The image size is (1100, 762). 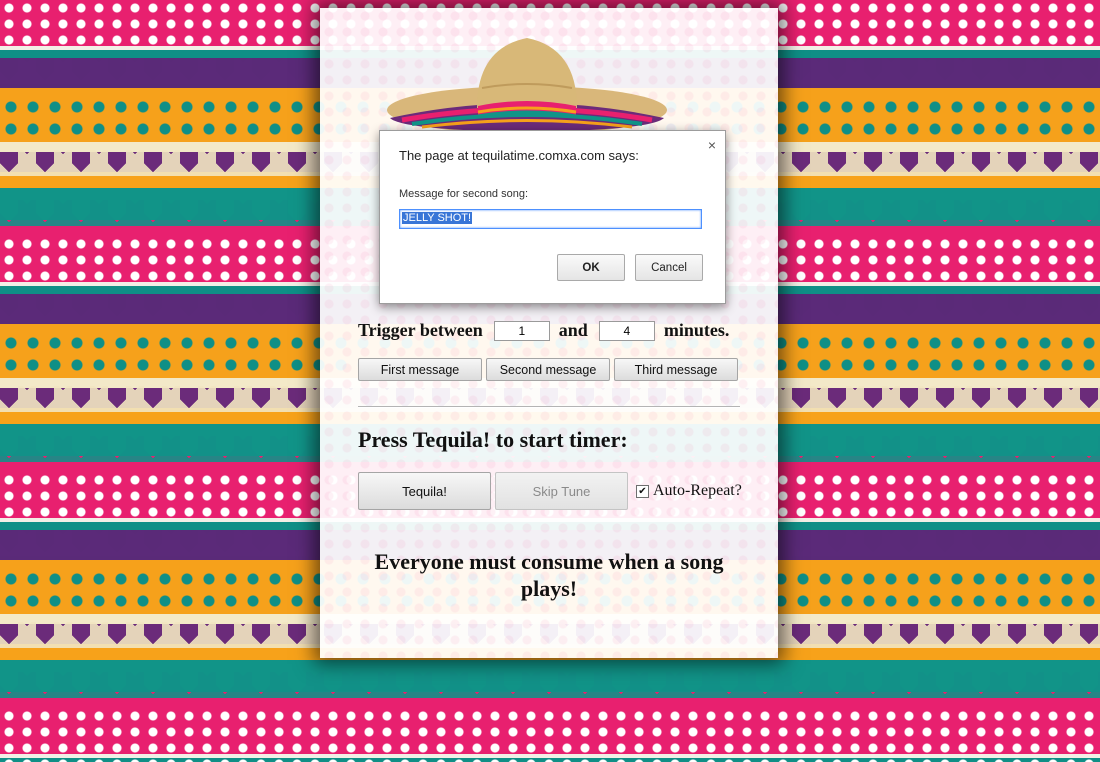 What do you see at coordinates (669, 267) in the screenshot?
I see `cancel-button: Cancel` at bounding box center [669, 267].